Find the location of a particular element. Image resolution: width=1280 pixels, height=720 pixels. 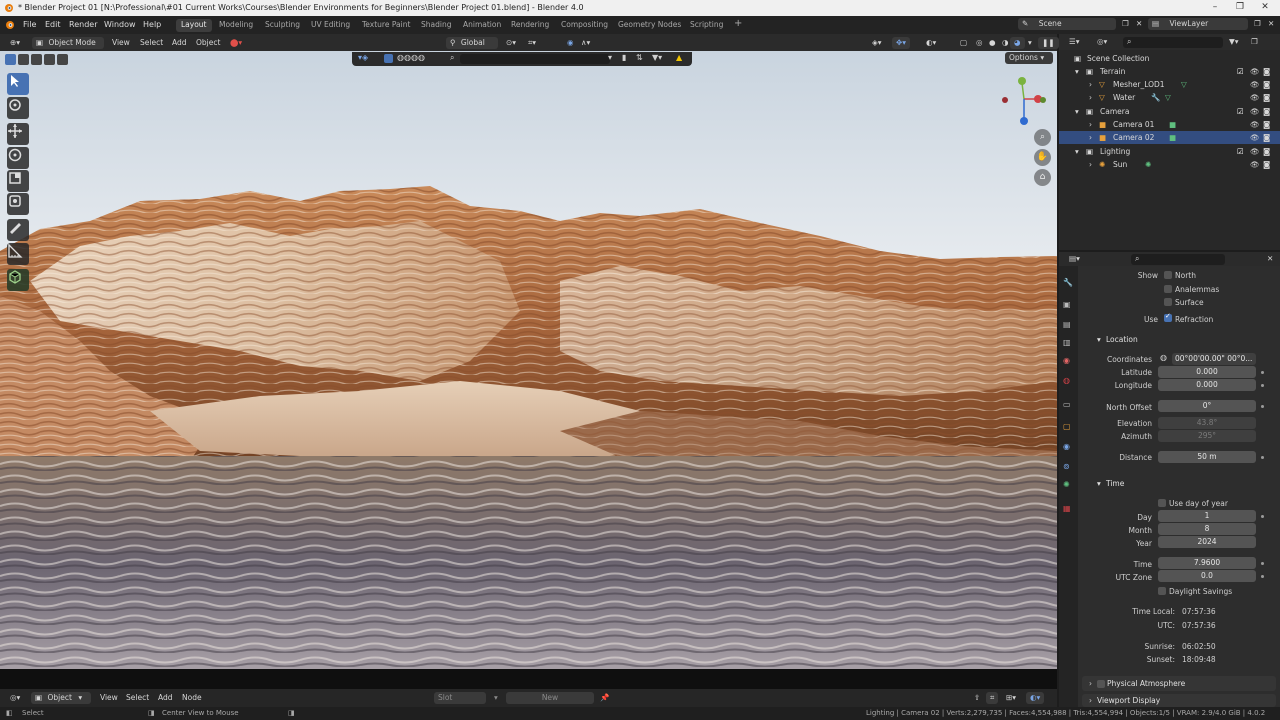

menu-view: View is located at coordinates (109, 698).